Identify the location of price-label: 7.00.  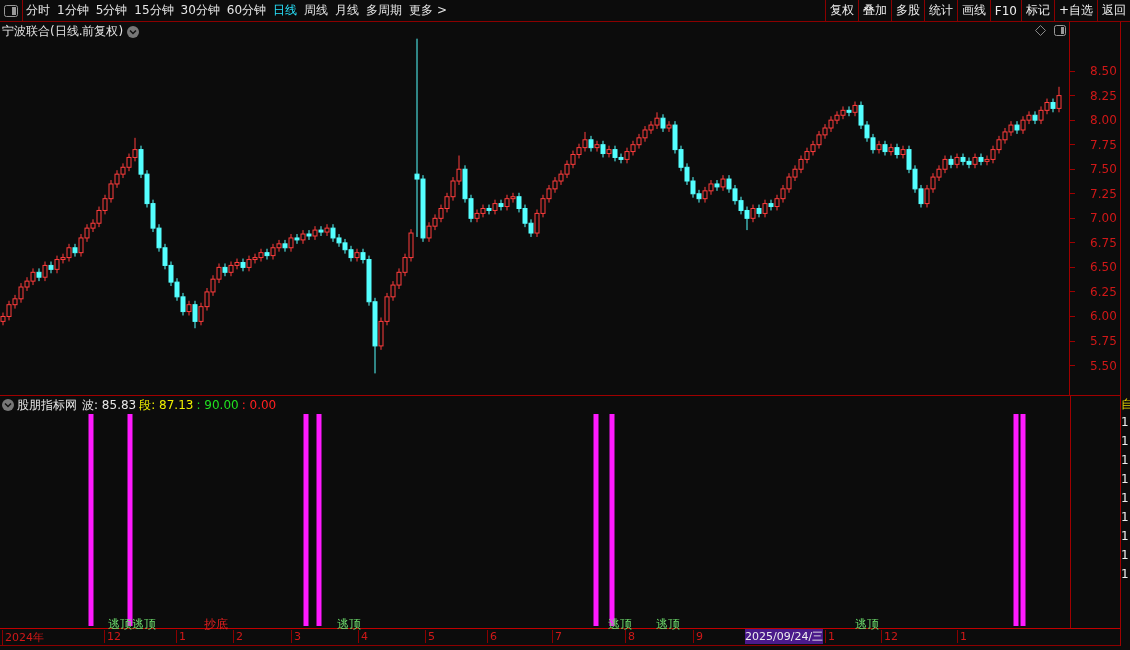
(1103, 218).